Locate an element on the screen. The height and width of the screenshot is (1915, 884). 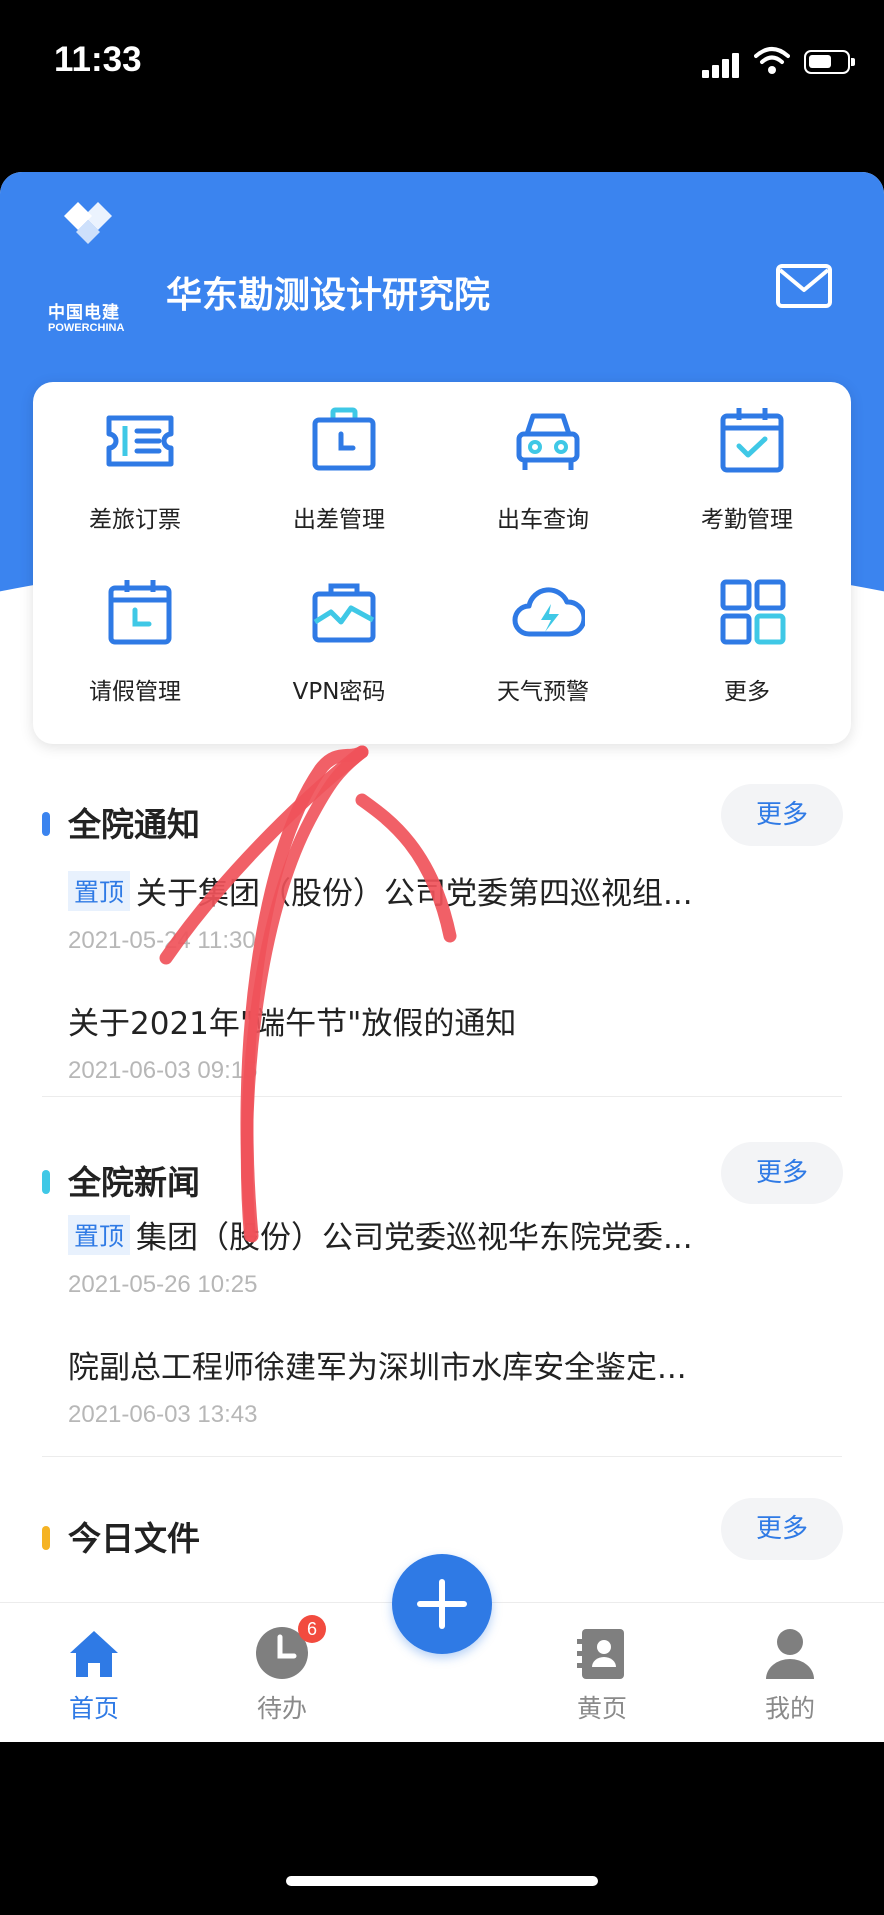
tab-label: 我的 is located at coordinates (789, 1708).